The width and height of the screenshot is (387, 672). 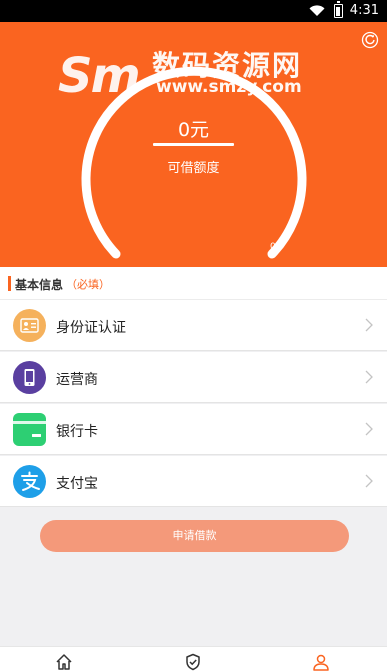 I want to click on list-item-label: 身份证认证, so click(x=91, y=328).